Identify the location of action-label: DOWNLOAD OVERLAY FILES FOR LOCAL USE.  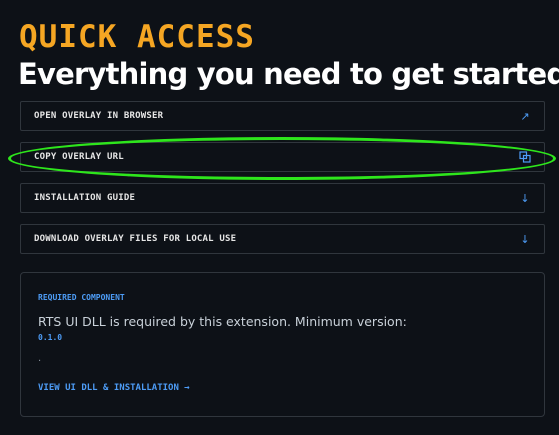
(135, 239).